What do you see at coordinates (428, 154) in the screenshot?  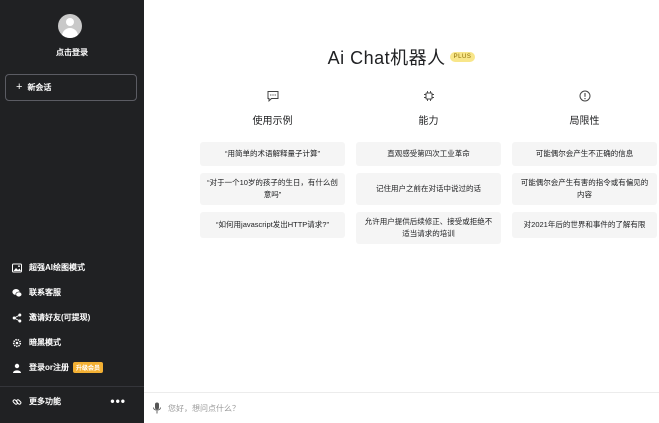 I see `capability-card: 直观感受第四次工业革命` at bounding box center [428, 154].